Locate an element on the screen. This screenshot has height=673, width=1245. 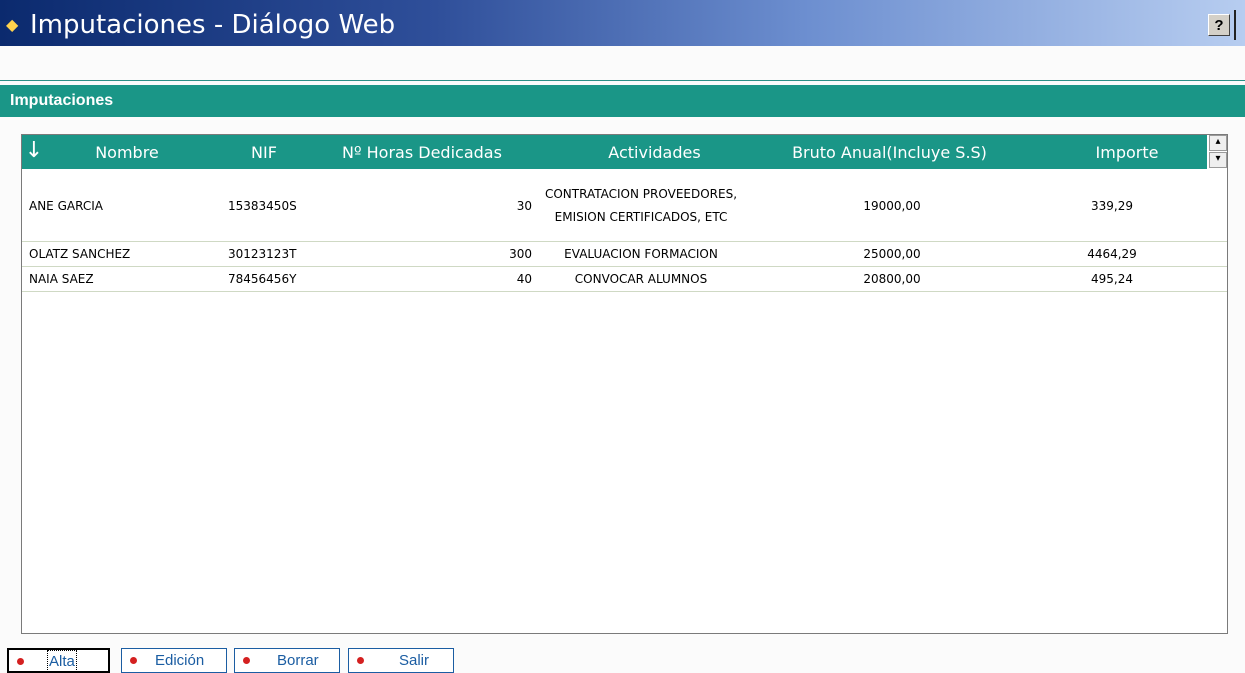
column-header-nombre: Nombre is located at coordinates (127, 152).